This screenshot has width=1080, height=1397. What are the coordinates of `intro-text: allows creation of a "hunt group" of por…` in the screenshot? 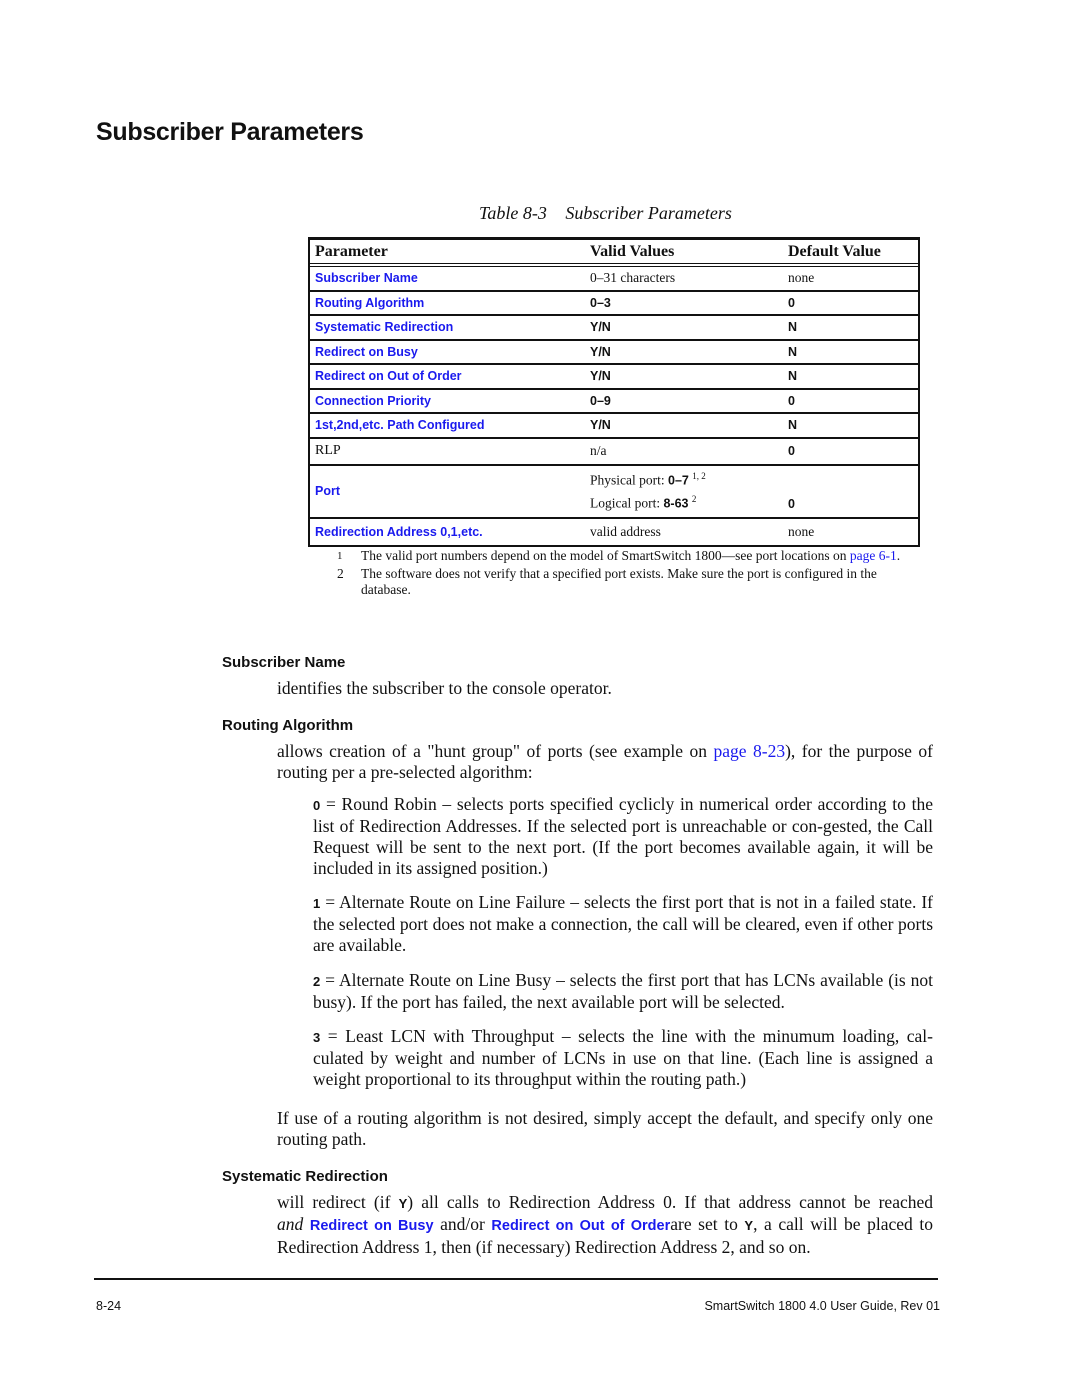 It's located at (495, 751).